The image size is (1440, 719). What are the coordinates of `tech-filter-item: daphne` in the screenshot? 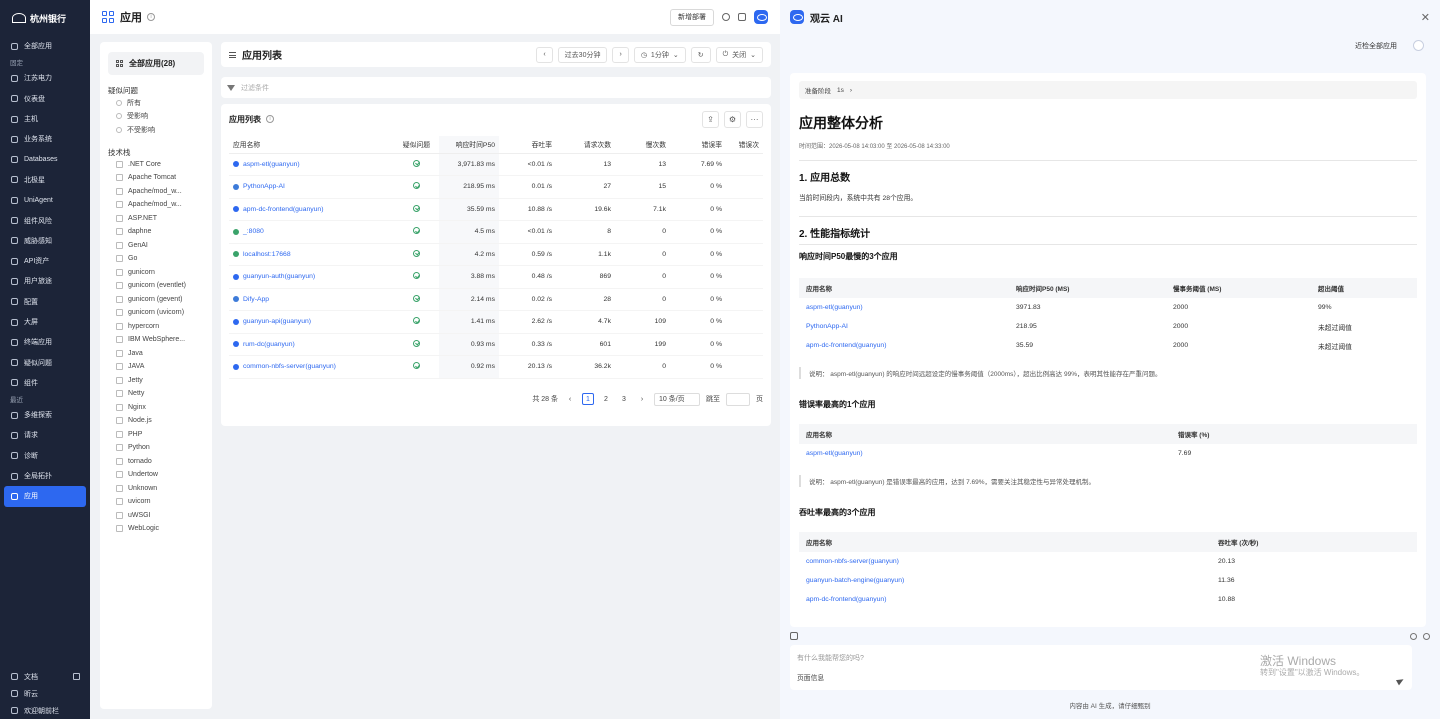 It's located at (156, 232).